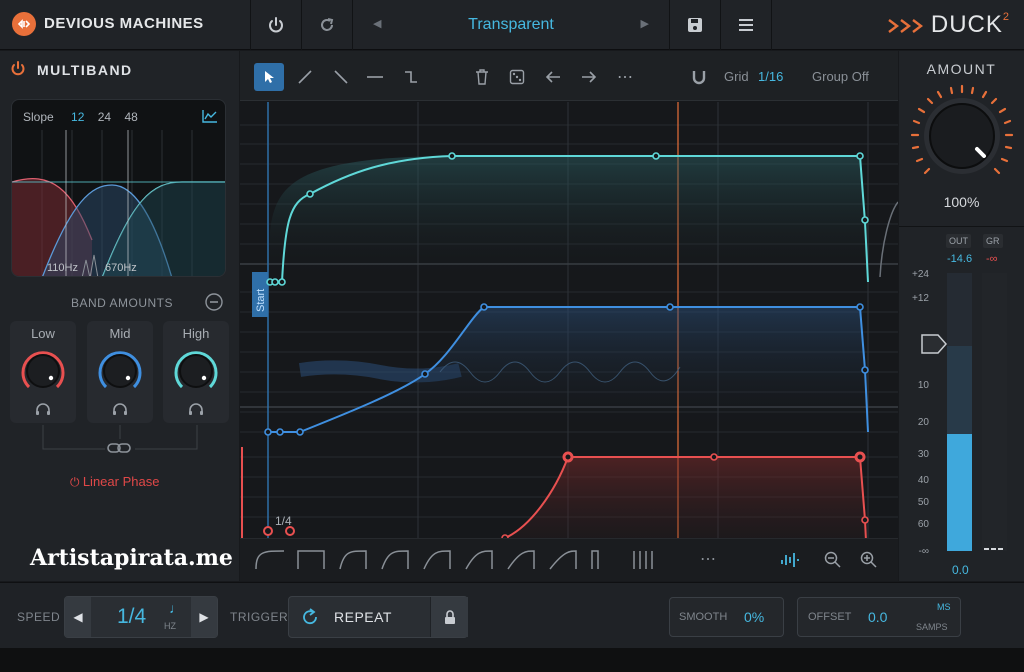 This screenshot has height=672, width=1024. I want to click on beat-marker-label: 1/4, so click(283, 521).